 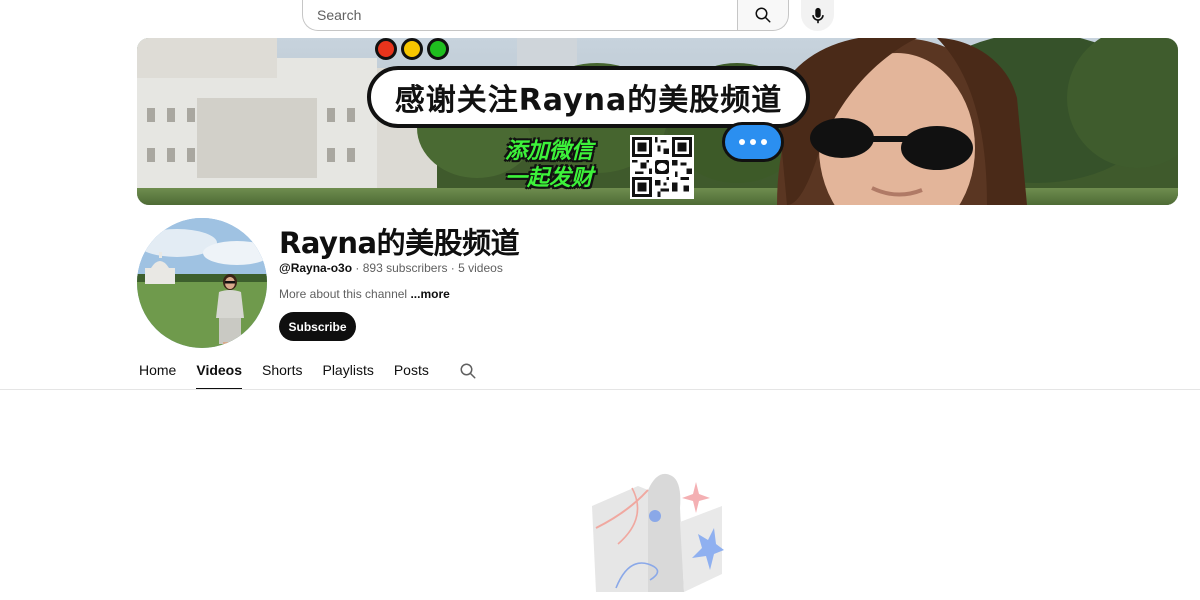 What do you see at coordinates (282, 371) in the screenshot?
I see `tab-shorts: Shorts` at bounding box center [282, 371].